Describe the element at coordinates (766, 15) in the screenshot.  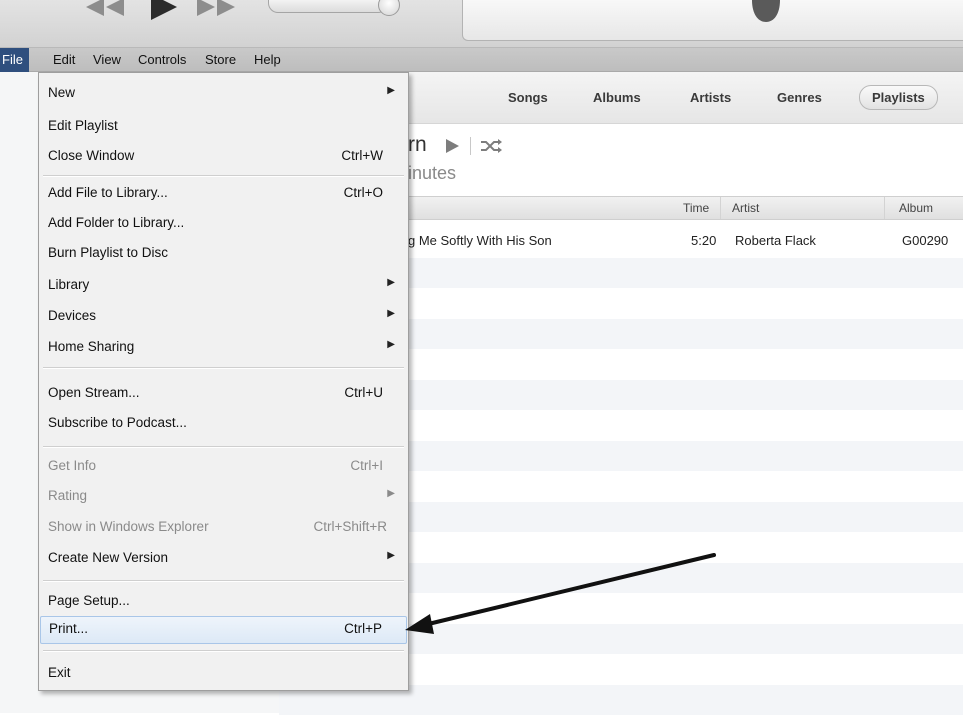
I see `apple-logo-icon` at that location.